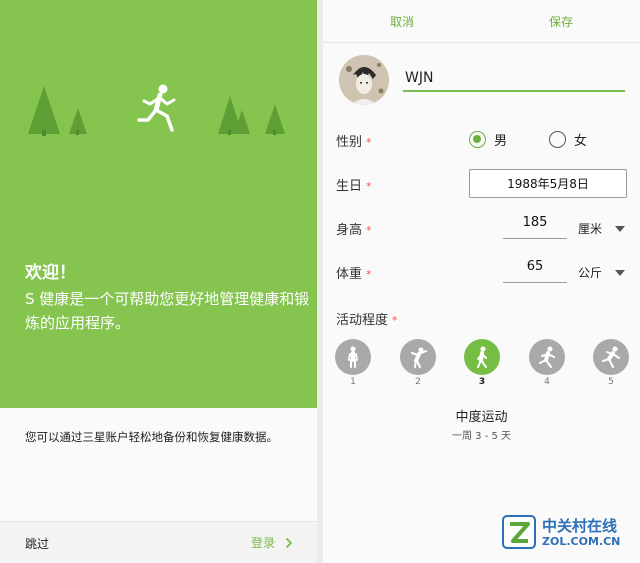  What do you see at coordinates (568, 139) in the screenshot?
I see `gender-option-female: 女` at bounding box center [568, 139].